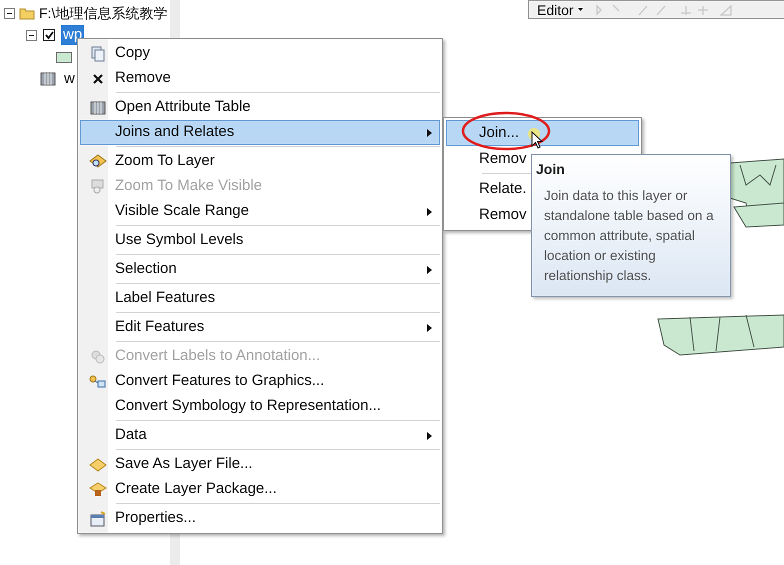 This screenshot has height=565, width=784. Describe the element at coordinates (182, 211) in the screenshot. I see `menu-item-label: Visible Scale Range` at that location.